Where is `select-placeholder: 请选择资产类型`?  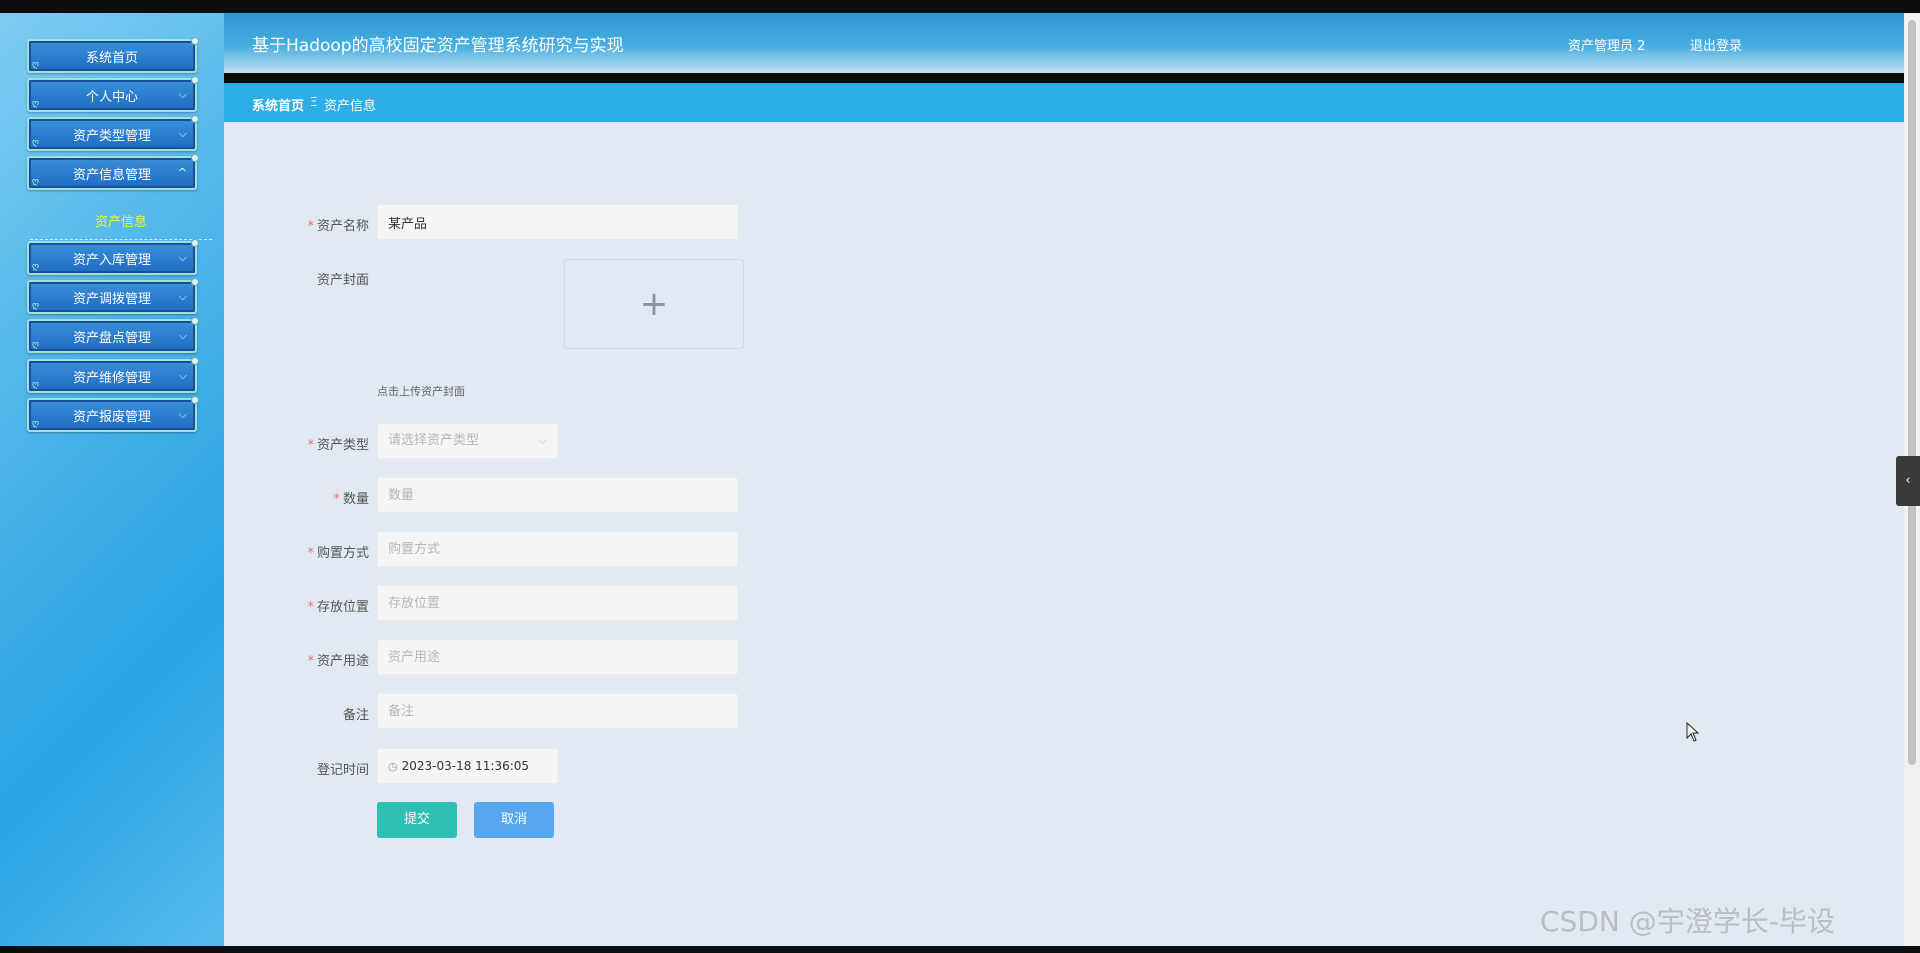
select-placeholder: 请选择资产类型 is located at coordinates (434, 440).